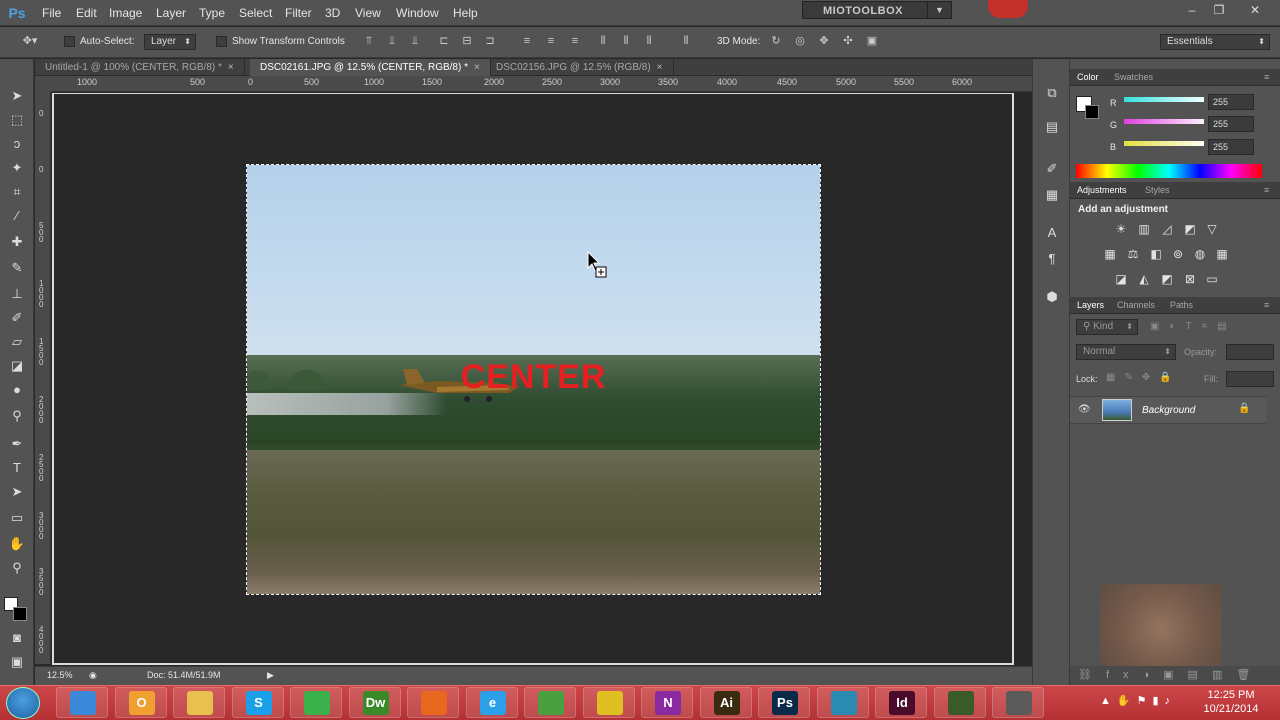  Describe the element at coordinates (824, 41) in the screenshot. I see `3d-pan-icon: ✥` at that location.